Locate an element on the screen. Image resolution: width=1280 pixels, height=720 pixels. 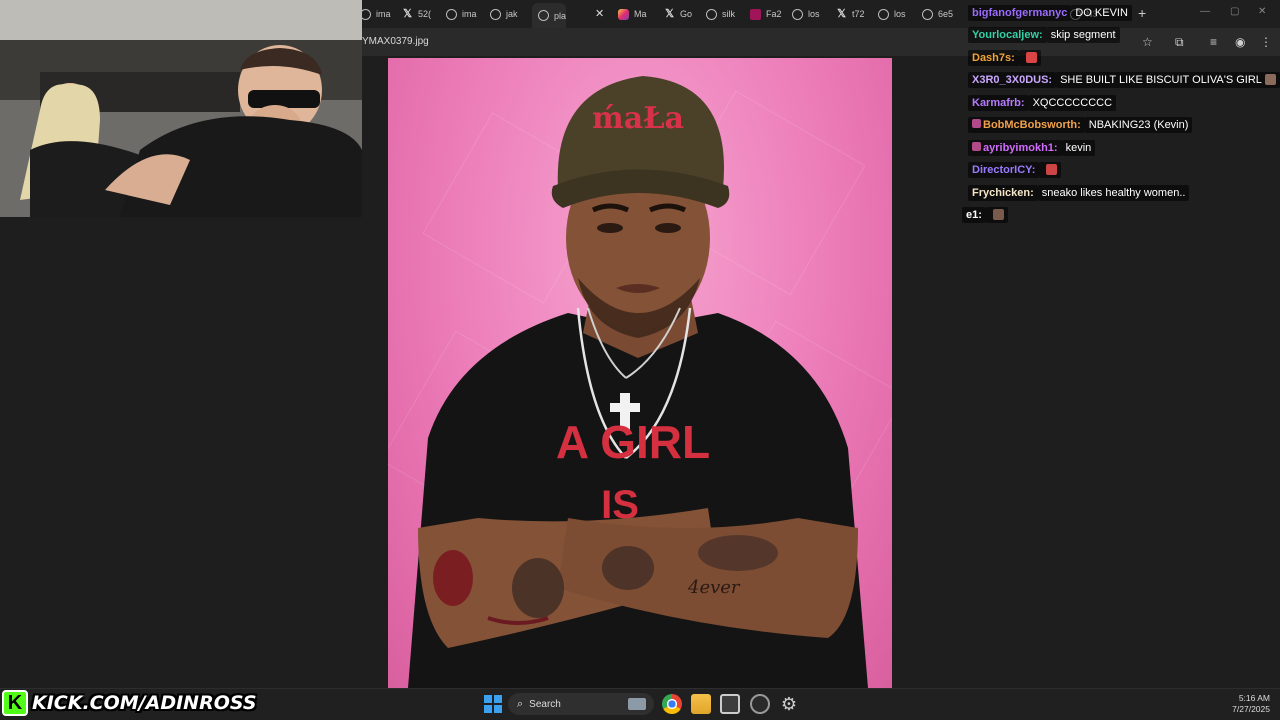
browser-tab: jak is located at coordinates (504, 14).